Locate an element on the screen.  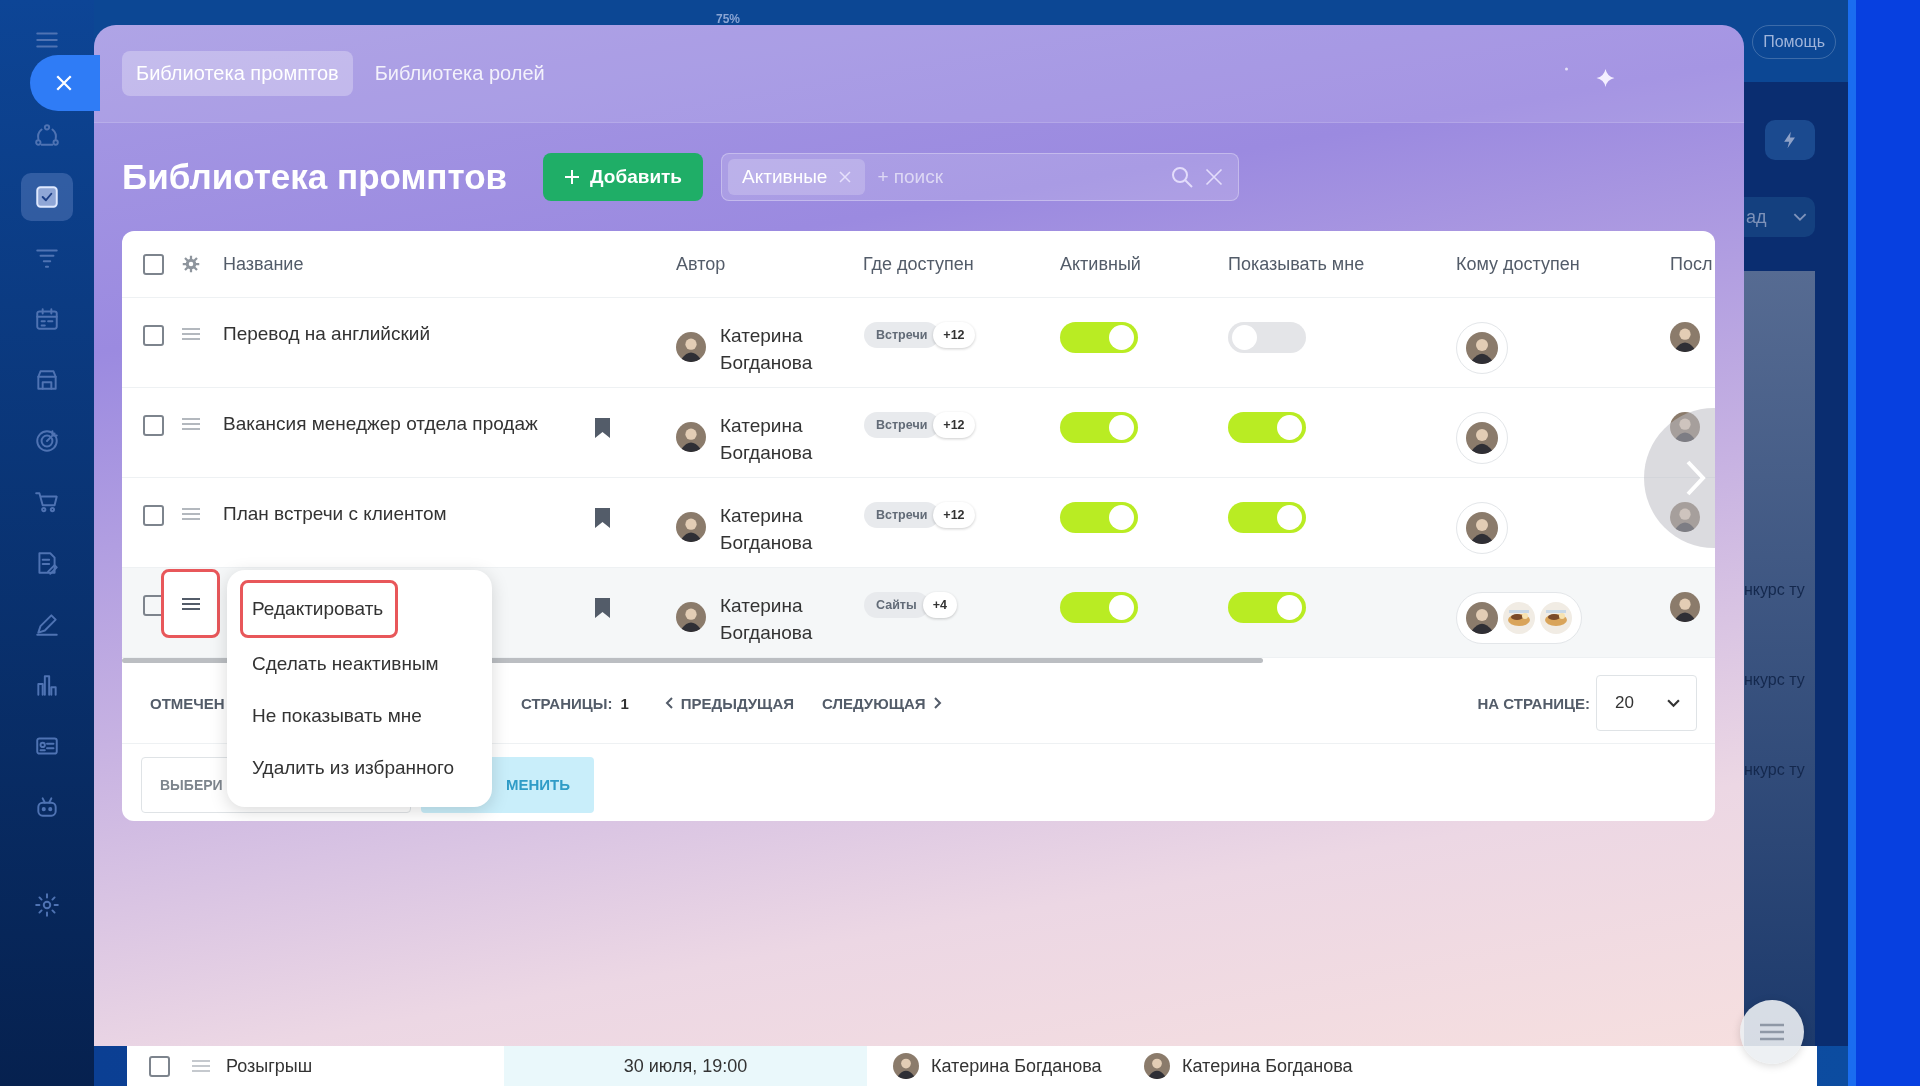
page-title: Библиотека промптов is located at coordinates (315, 177).